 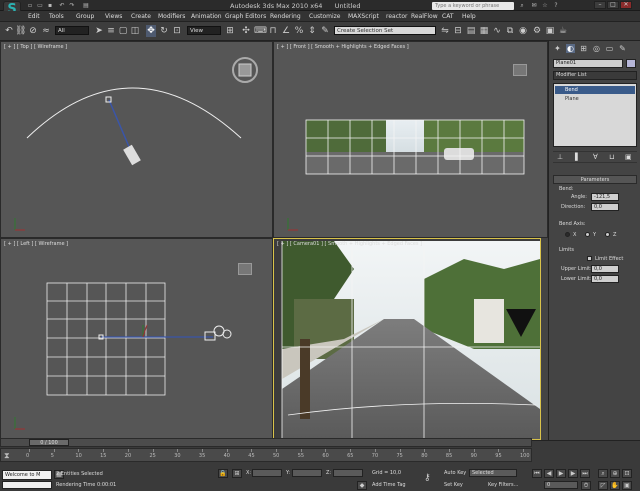 I want to click on selection-filter-dropdown: All, so click(x=72, y=30).